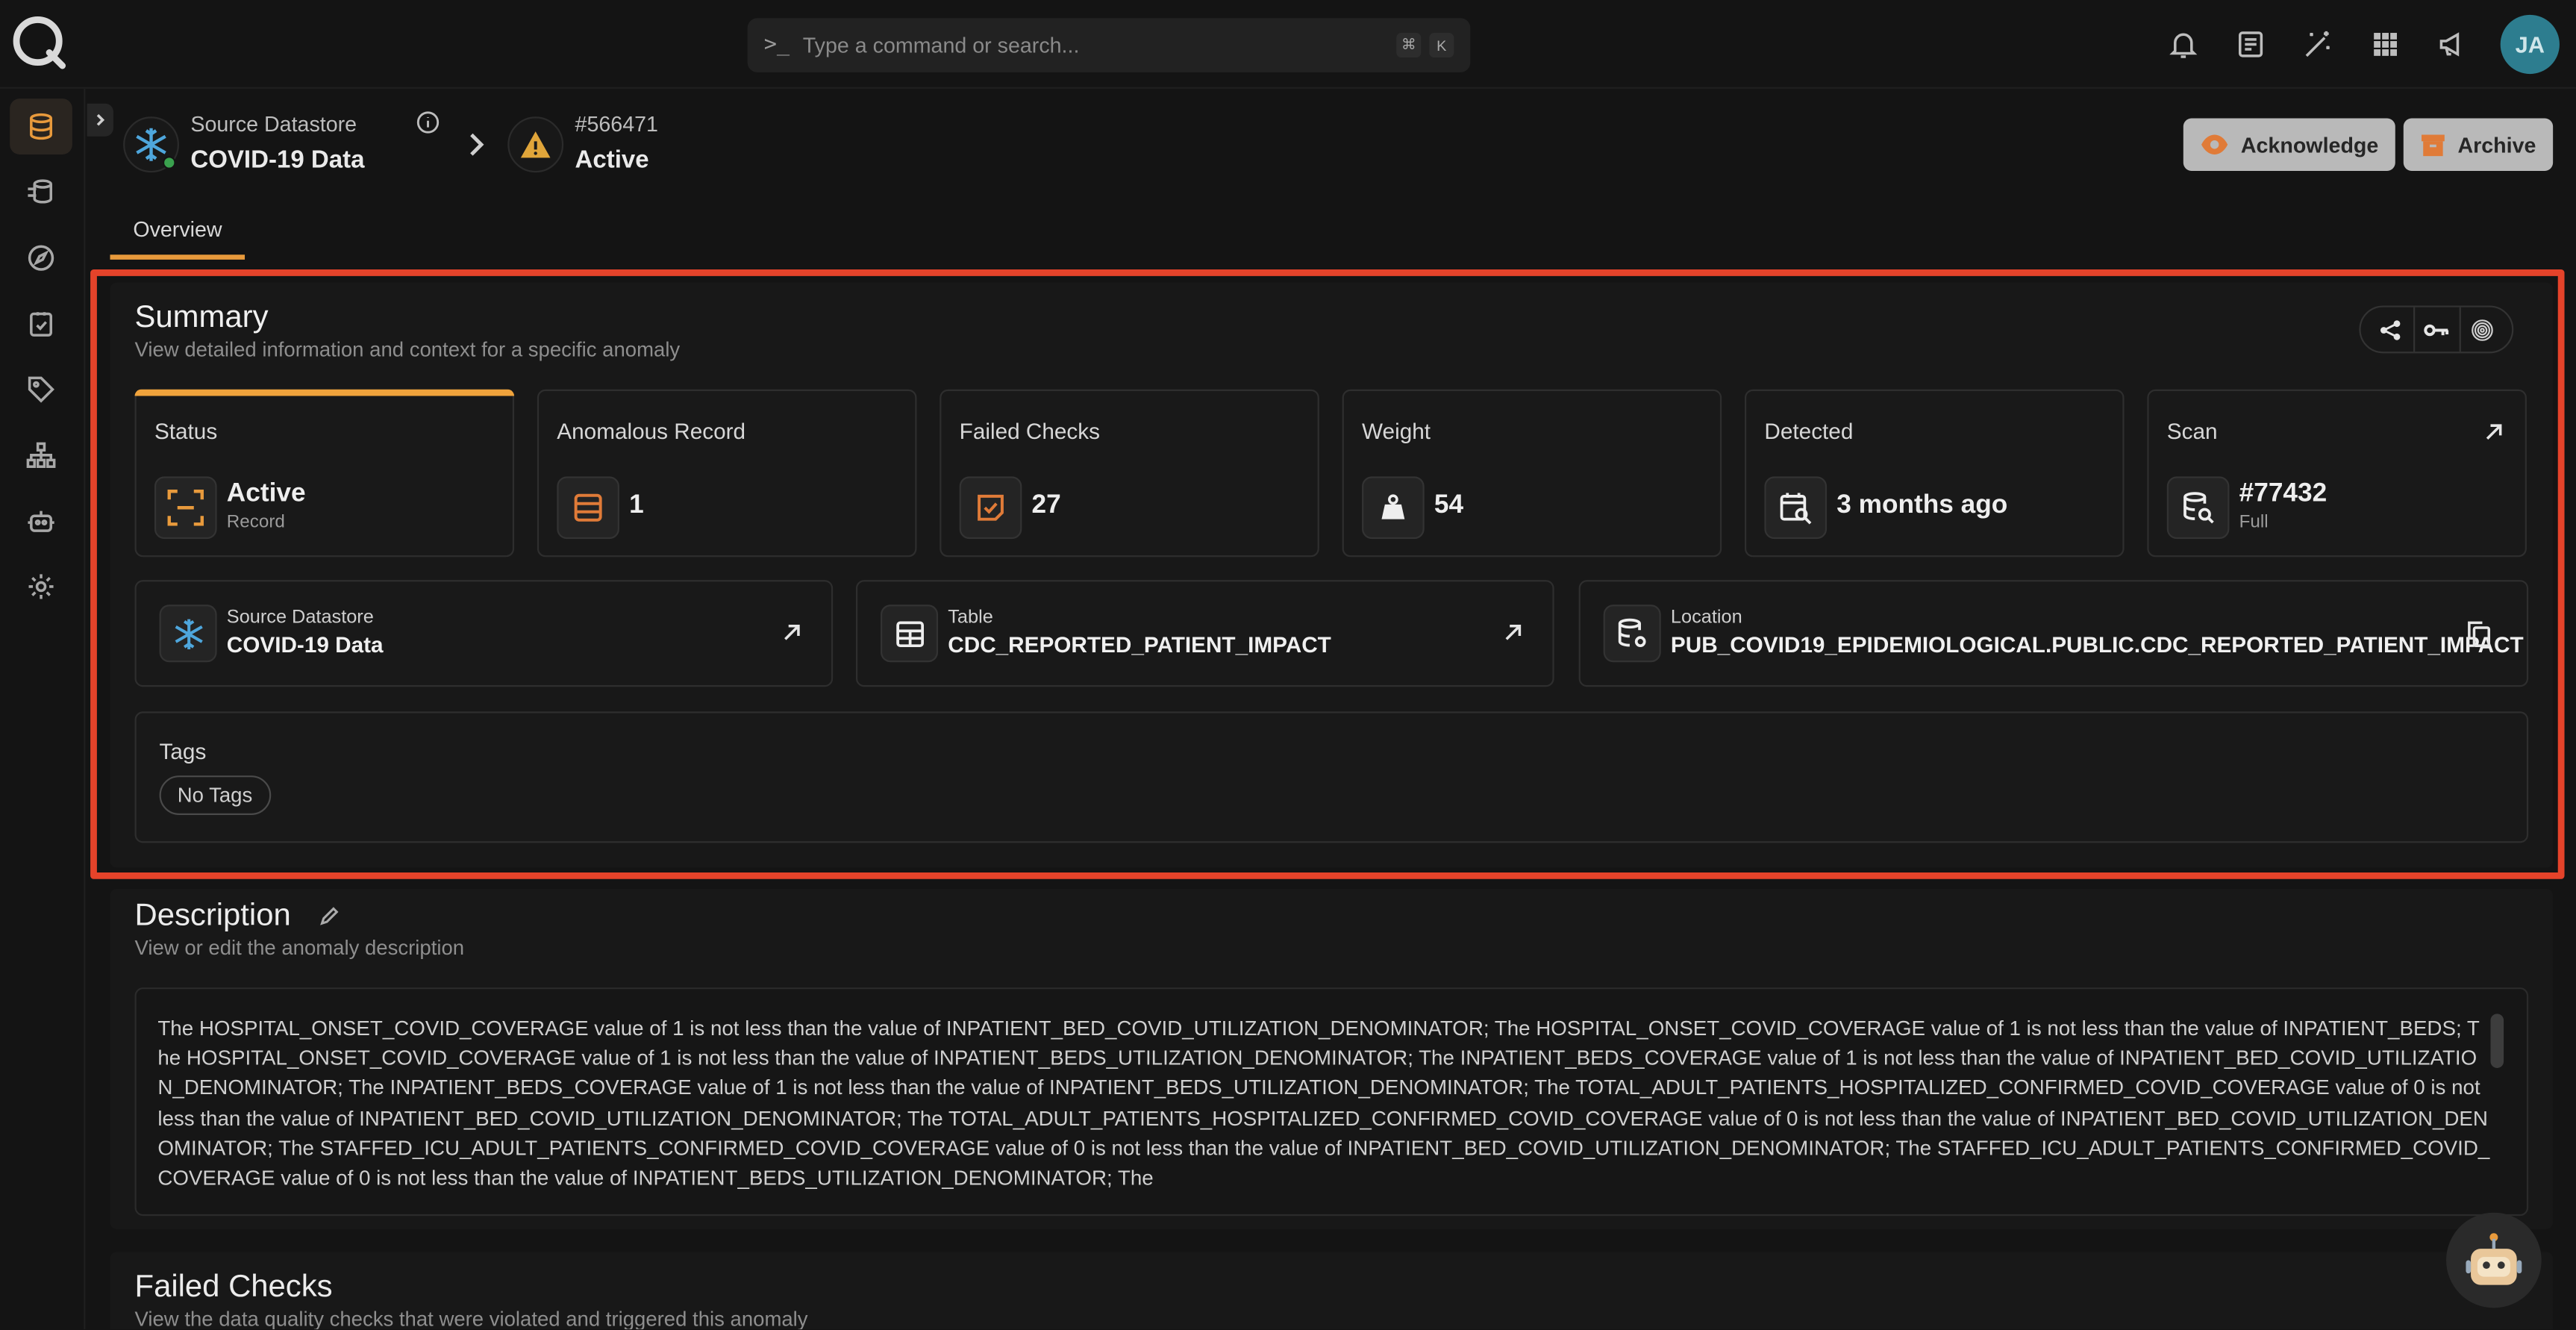 The image size is (2576, 1330). I want to click on magic-wand-icon, so click(2318, 44).